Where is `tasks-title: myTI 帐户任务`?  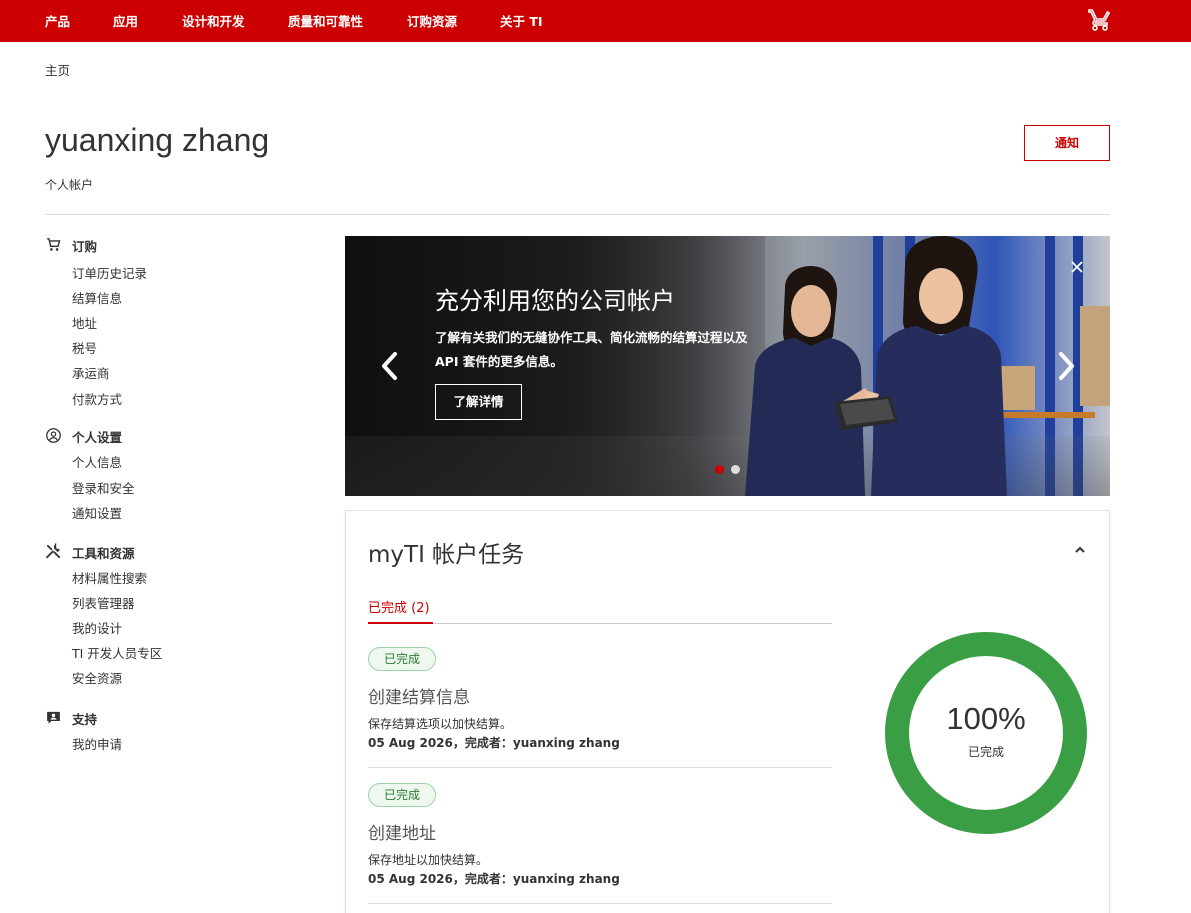
tasks-title: myTI 帐户任务 is located at coordinates (446, 555).